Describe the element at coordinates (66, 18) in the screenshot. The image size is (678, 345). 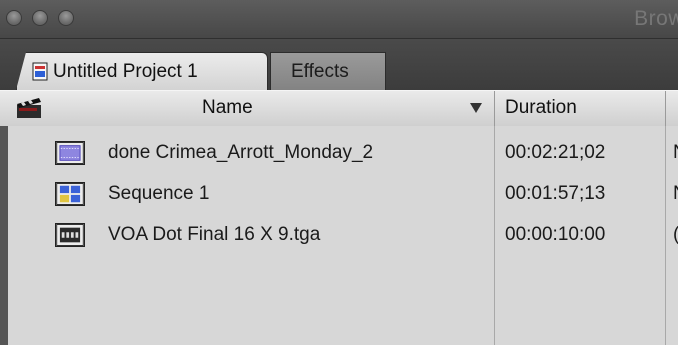
I see `zoom-window-button` at that location.